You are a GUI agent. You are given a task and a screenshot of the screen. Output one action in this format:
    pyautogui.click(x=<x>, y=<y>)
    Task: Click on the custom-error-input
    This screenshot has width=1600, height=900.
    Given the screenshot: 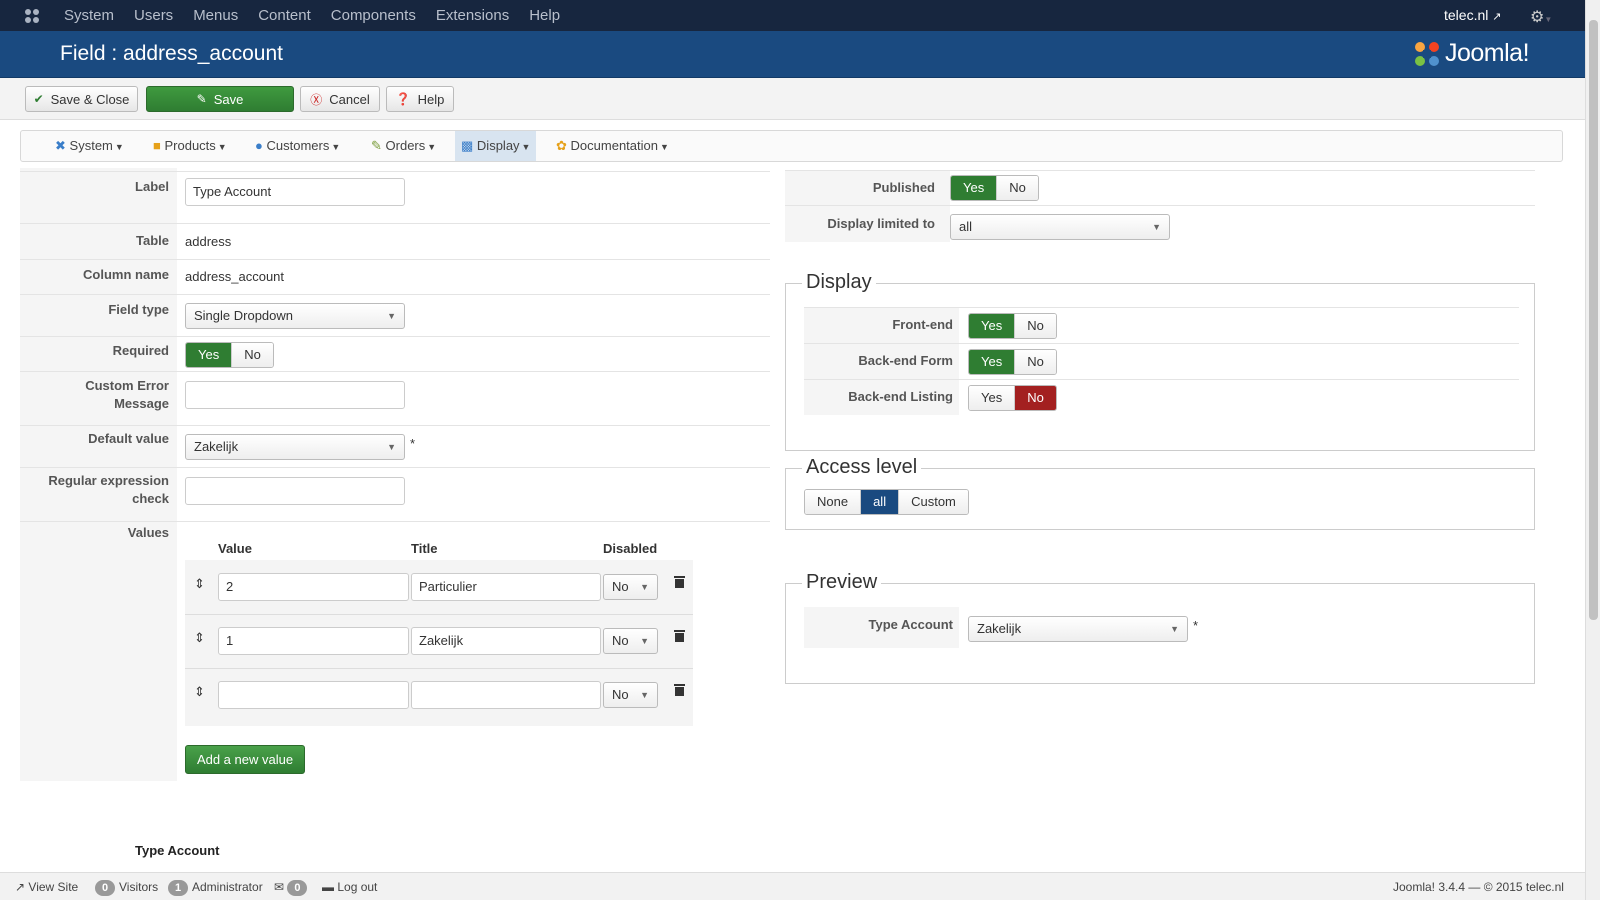 What is the action you would take?
    pyautogui.click(x=295, y=395)
    